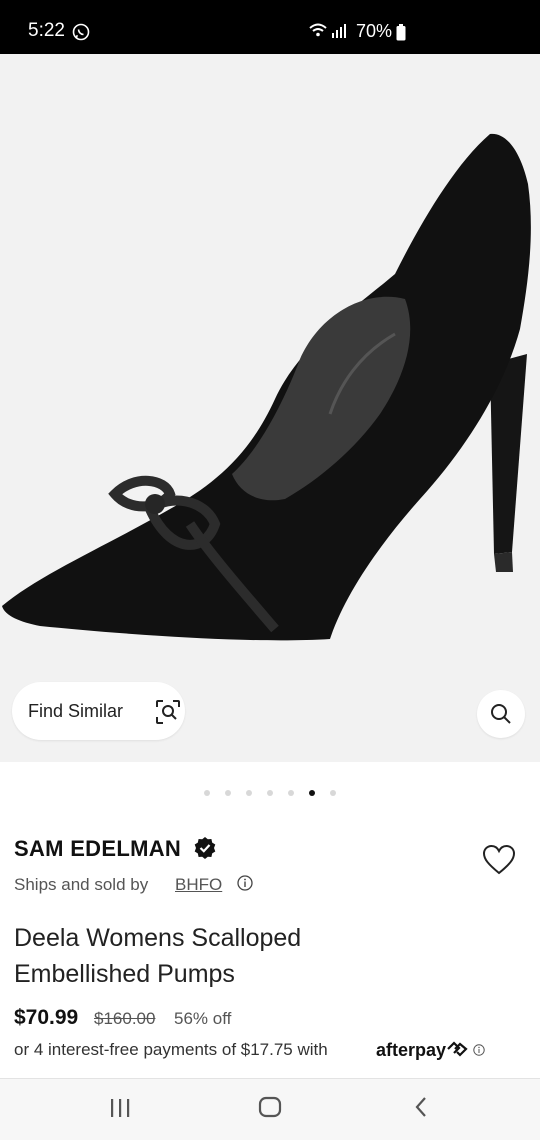  What do you see at coordinates (120, 1108) in the screenshot?
I see `recent-apps-icon` at bounding box center [120, 1108].